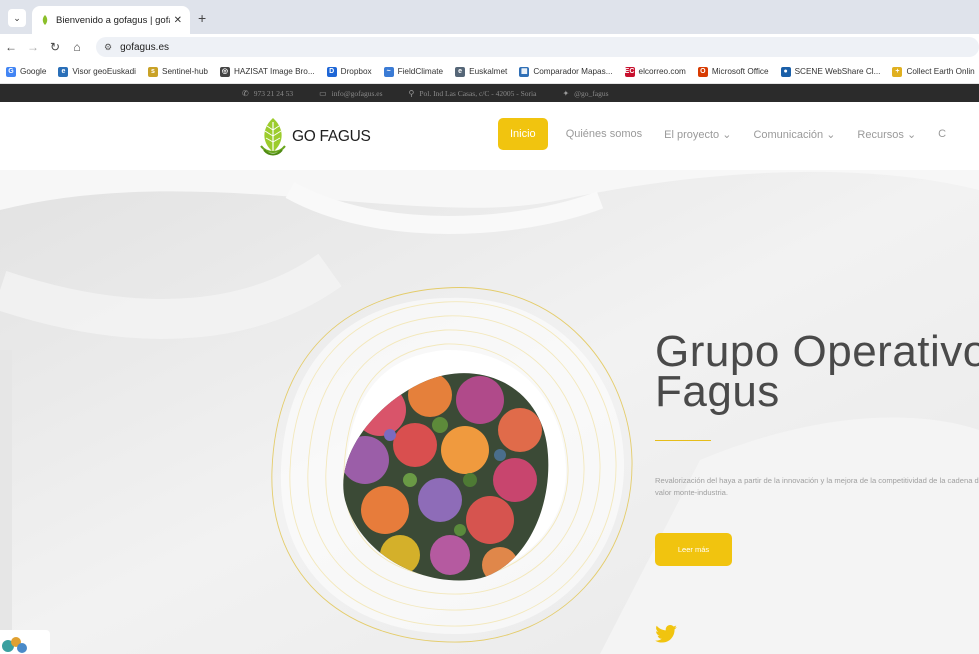 The height and width of the screenshot is (654, 979). I want to click on tab-title: Bienvenido a gofagus | gofagus, so click(113, 20).